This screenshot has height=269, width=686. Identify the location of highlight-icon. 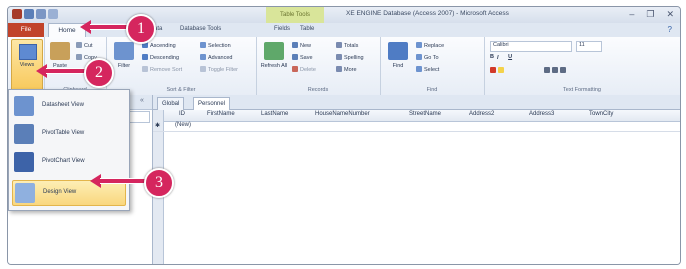
(501, 70).